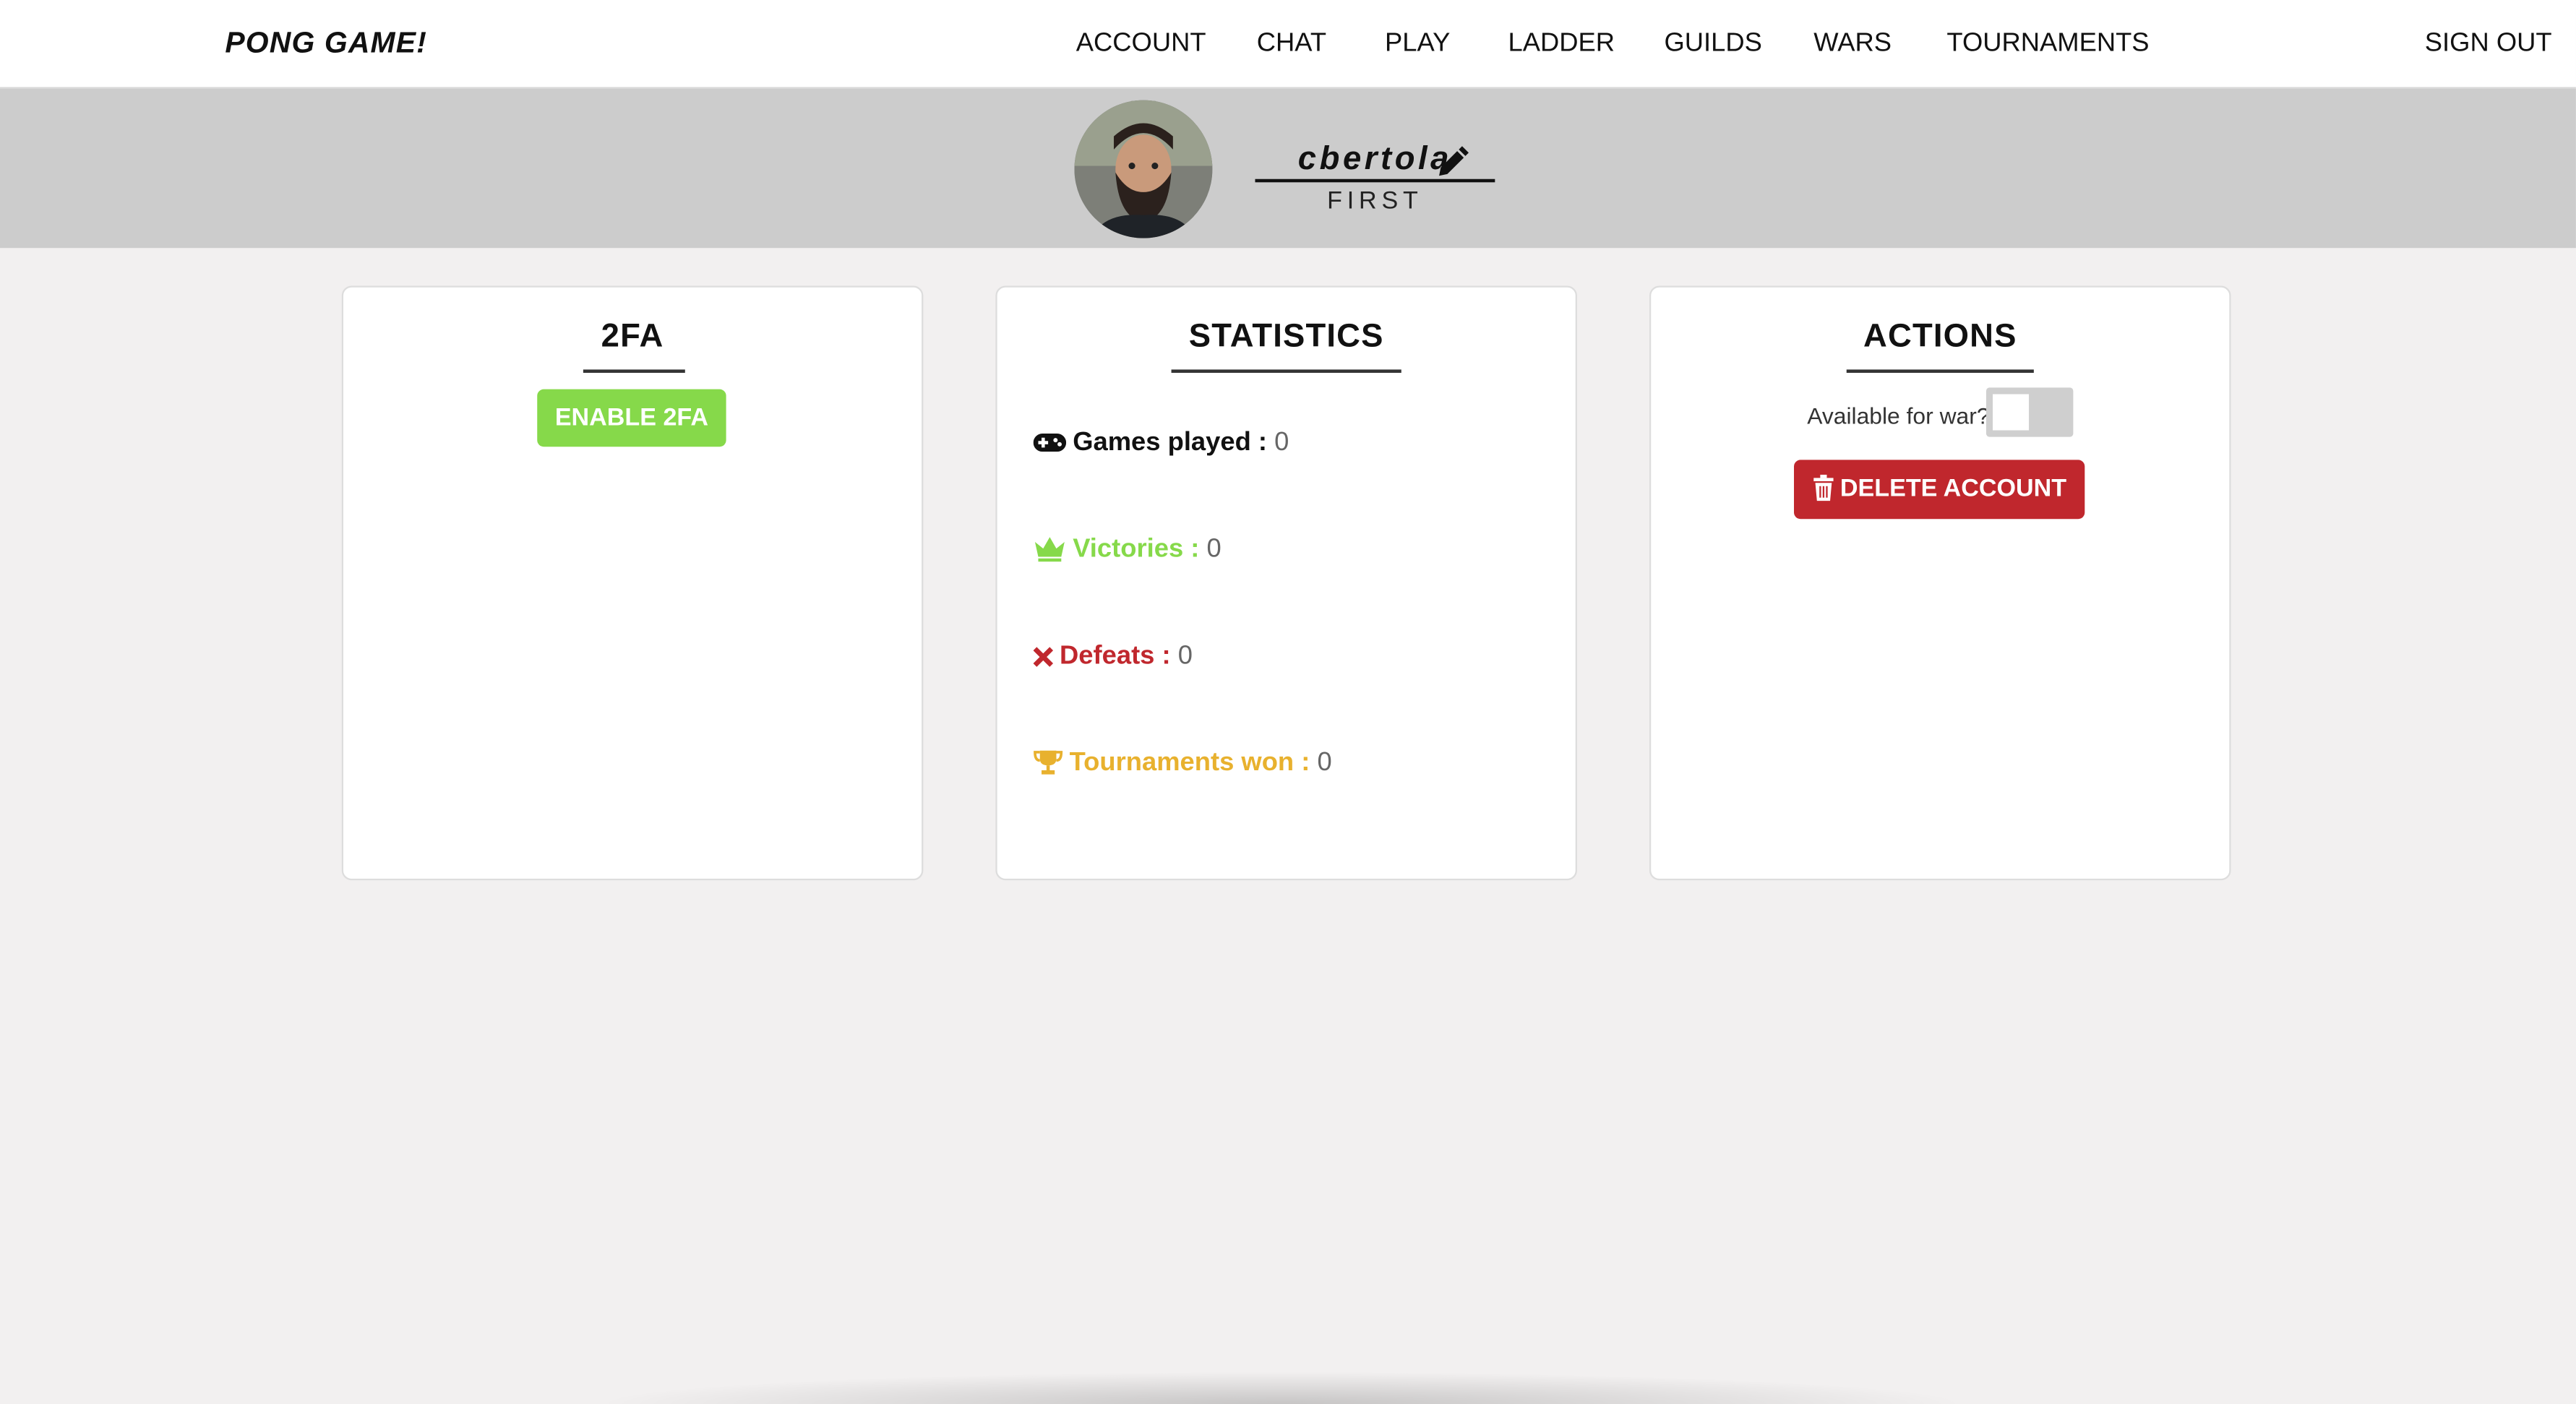 The height and width of the screenshot is (1404, 2576). What do you see at coordinates (1375, 180) in the screenshot?
I see `username-underline` at bounding box center [1375, 180].